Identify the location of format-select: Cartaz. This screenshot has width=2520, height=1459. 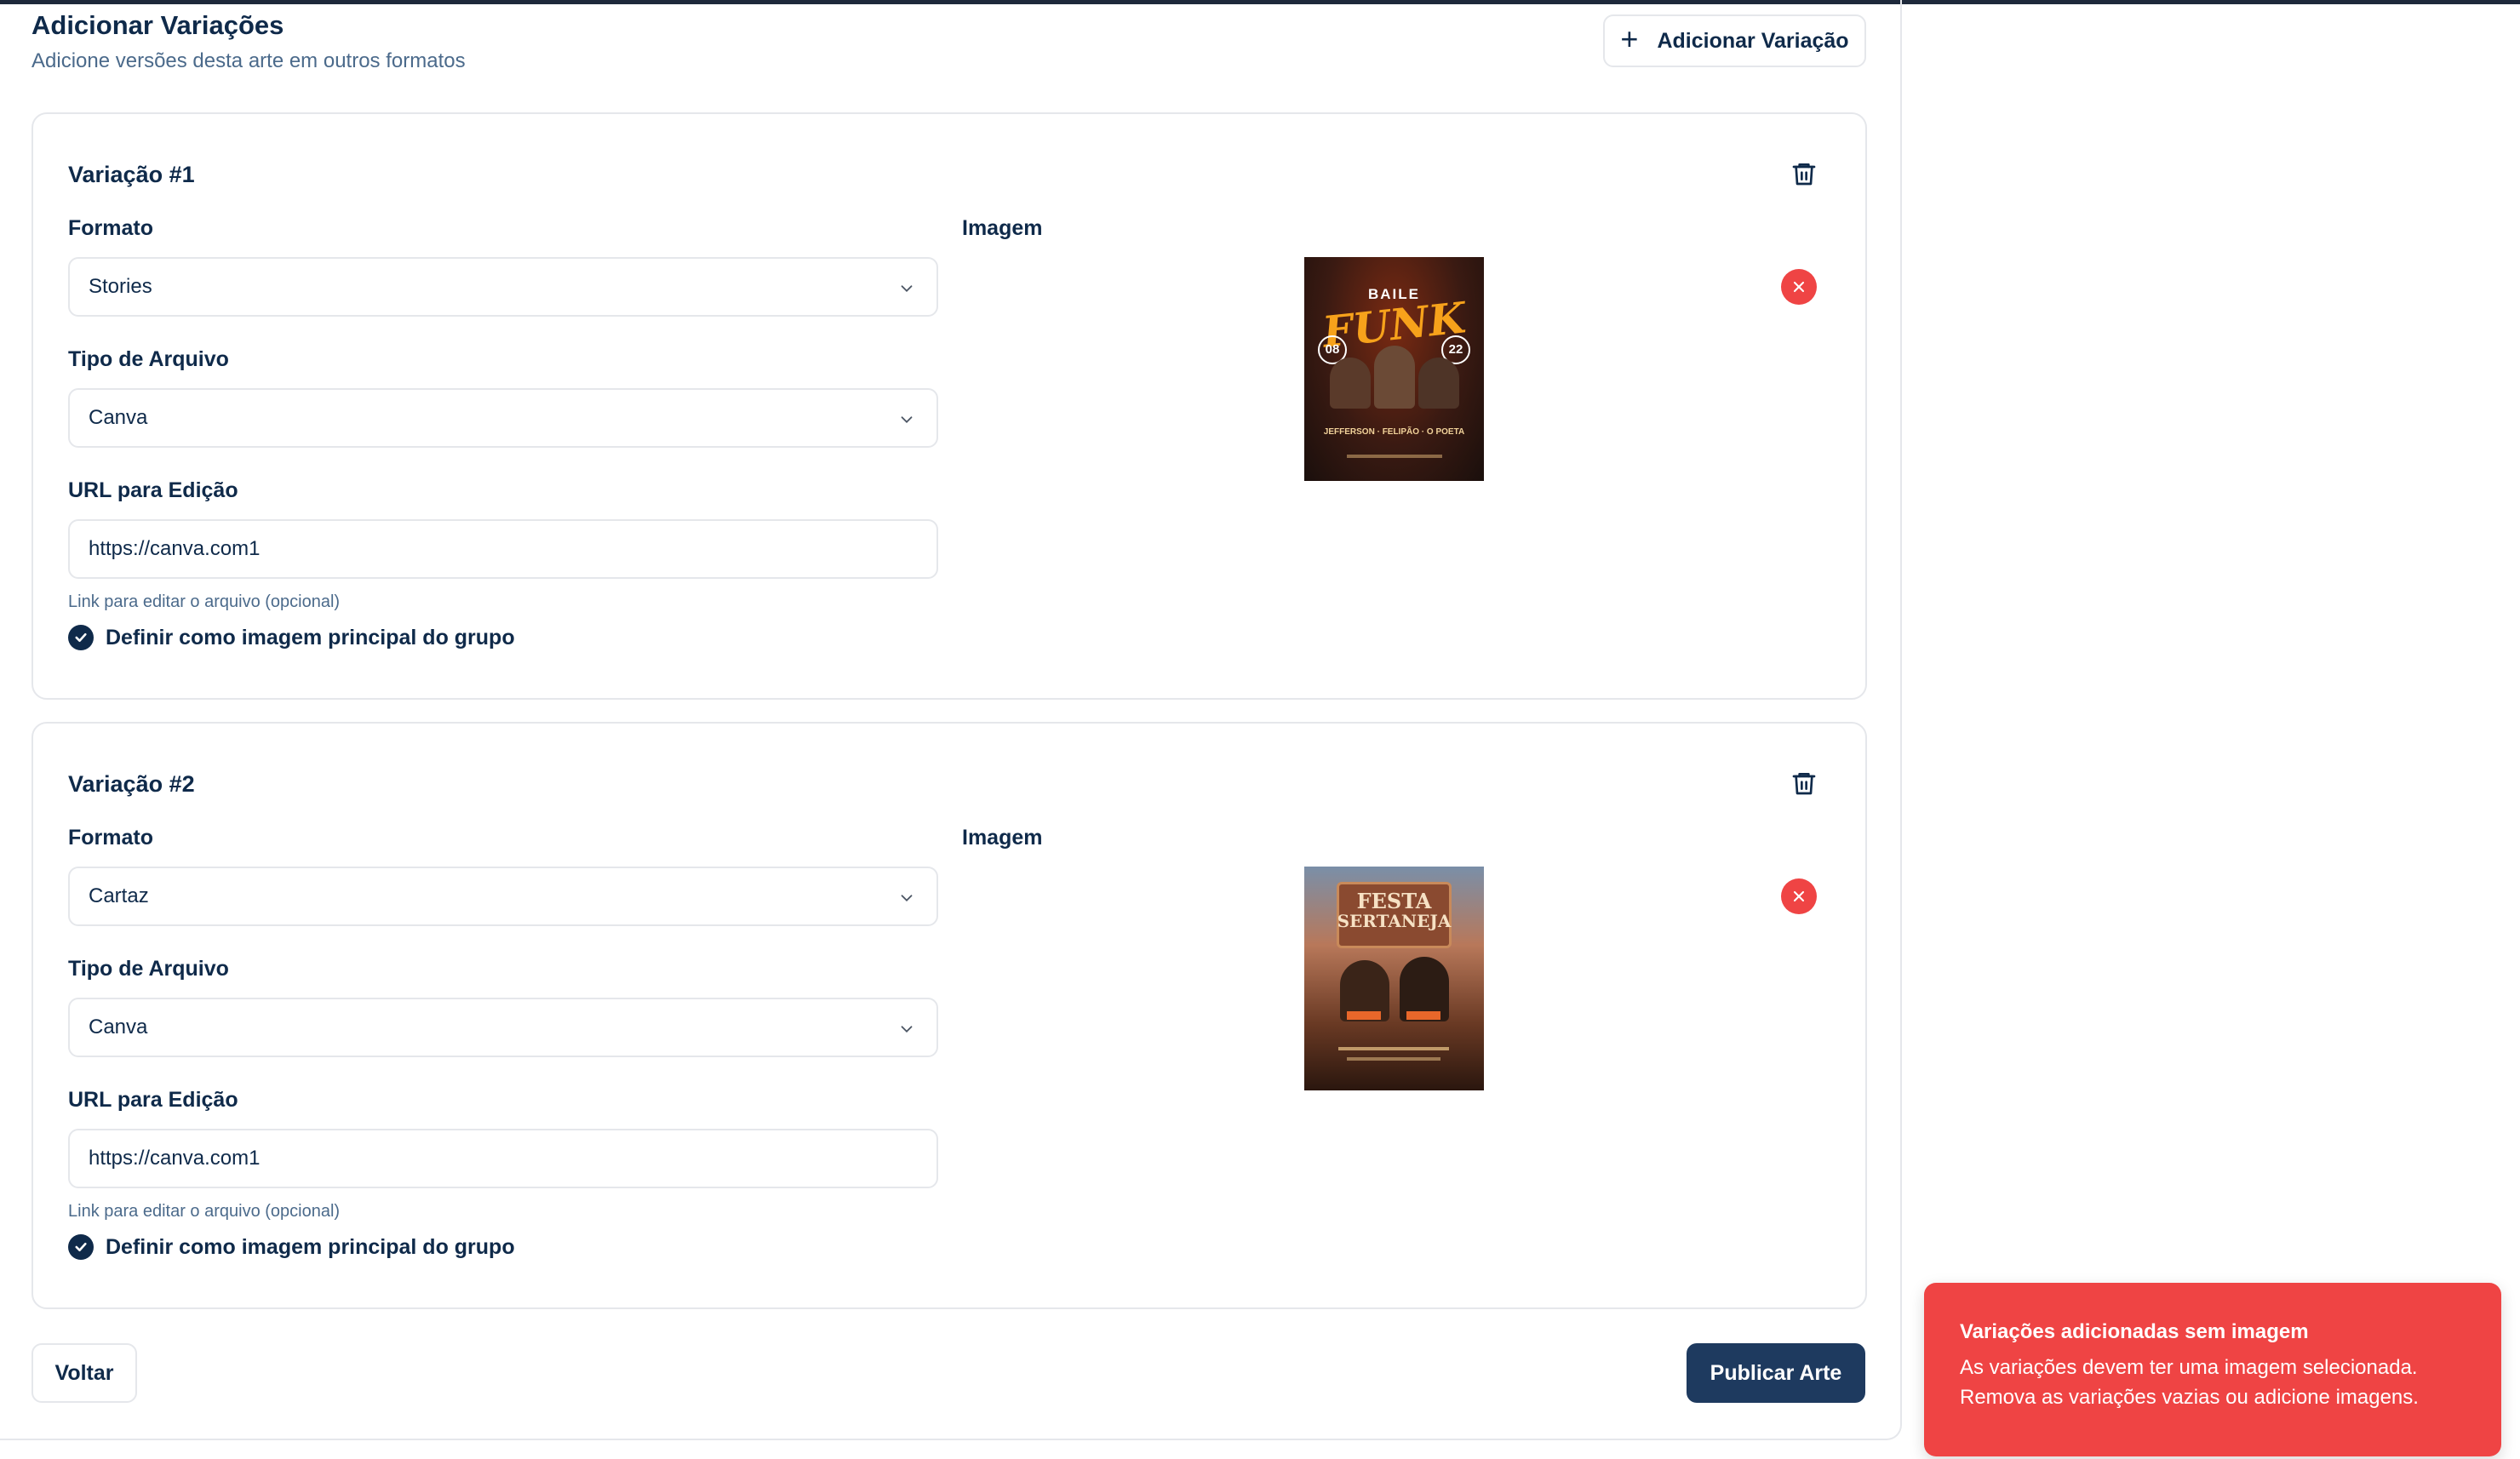
(503, 896).